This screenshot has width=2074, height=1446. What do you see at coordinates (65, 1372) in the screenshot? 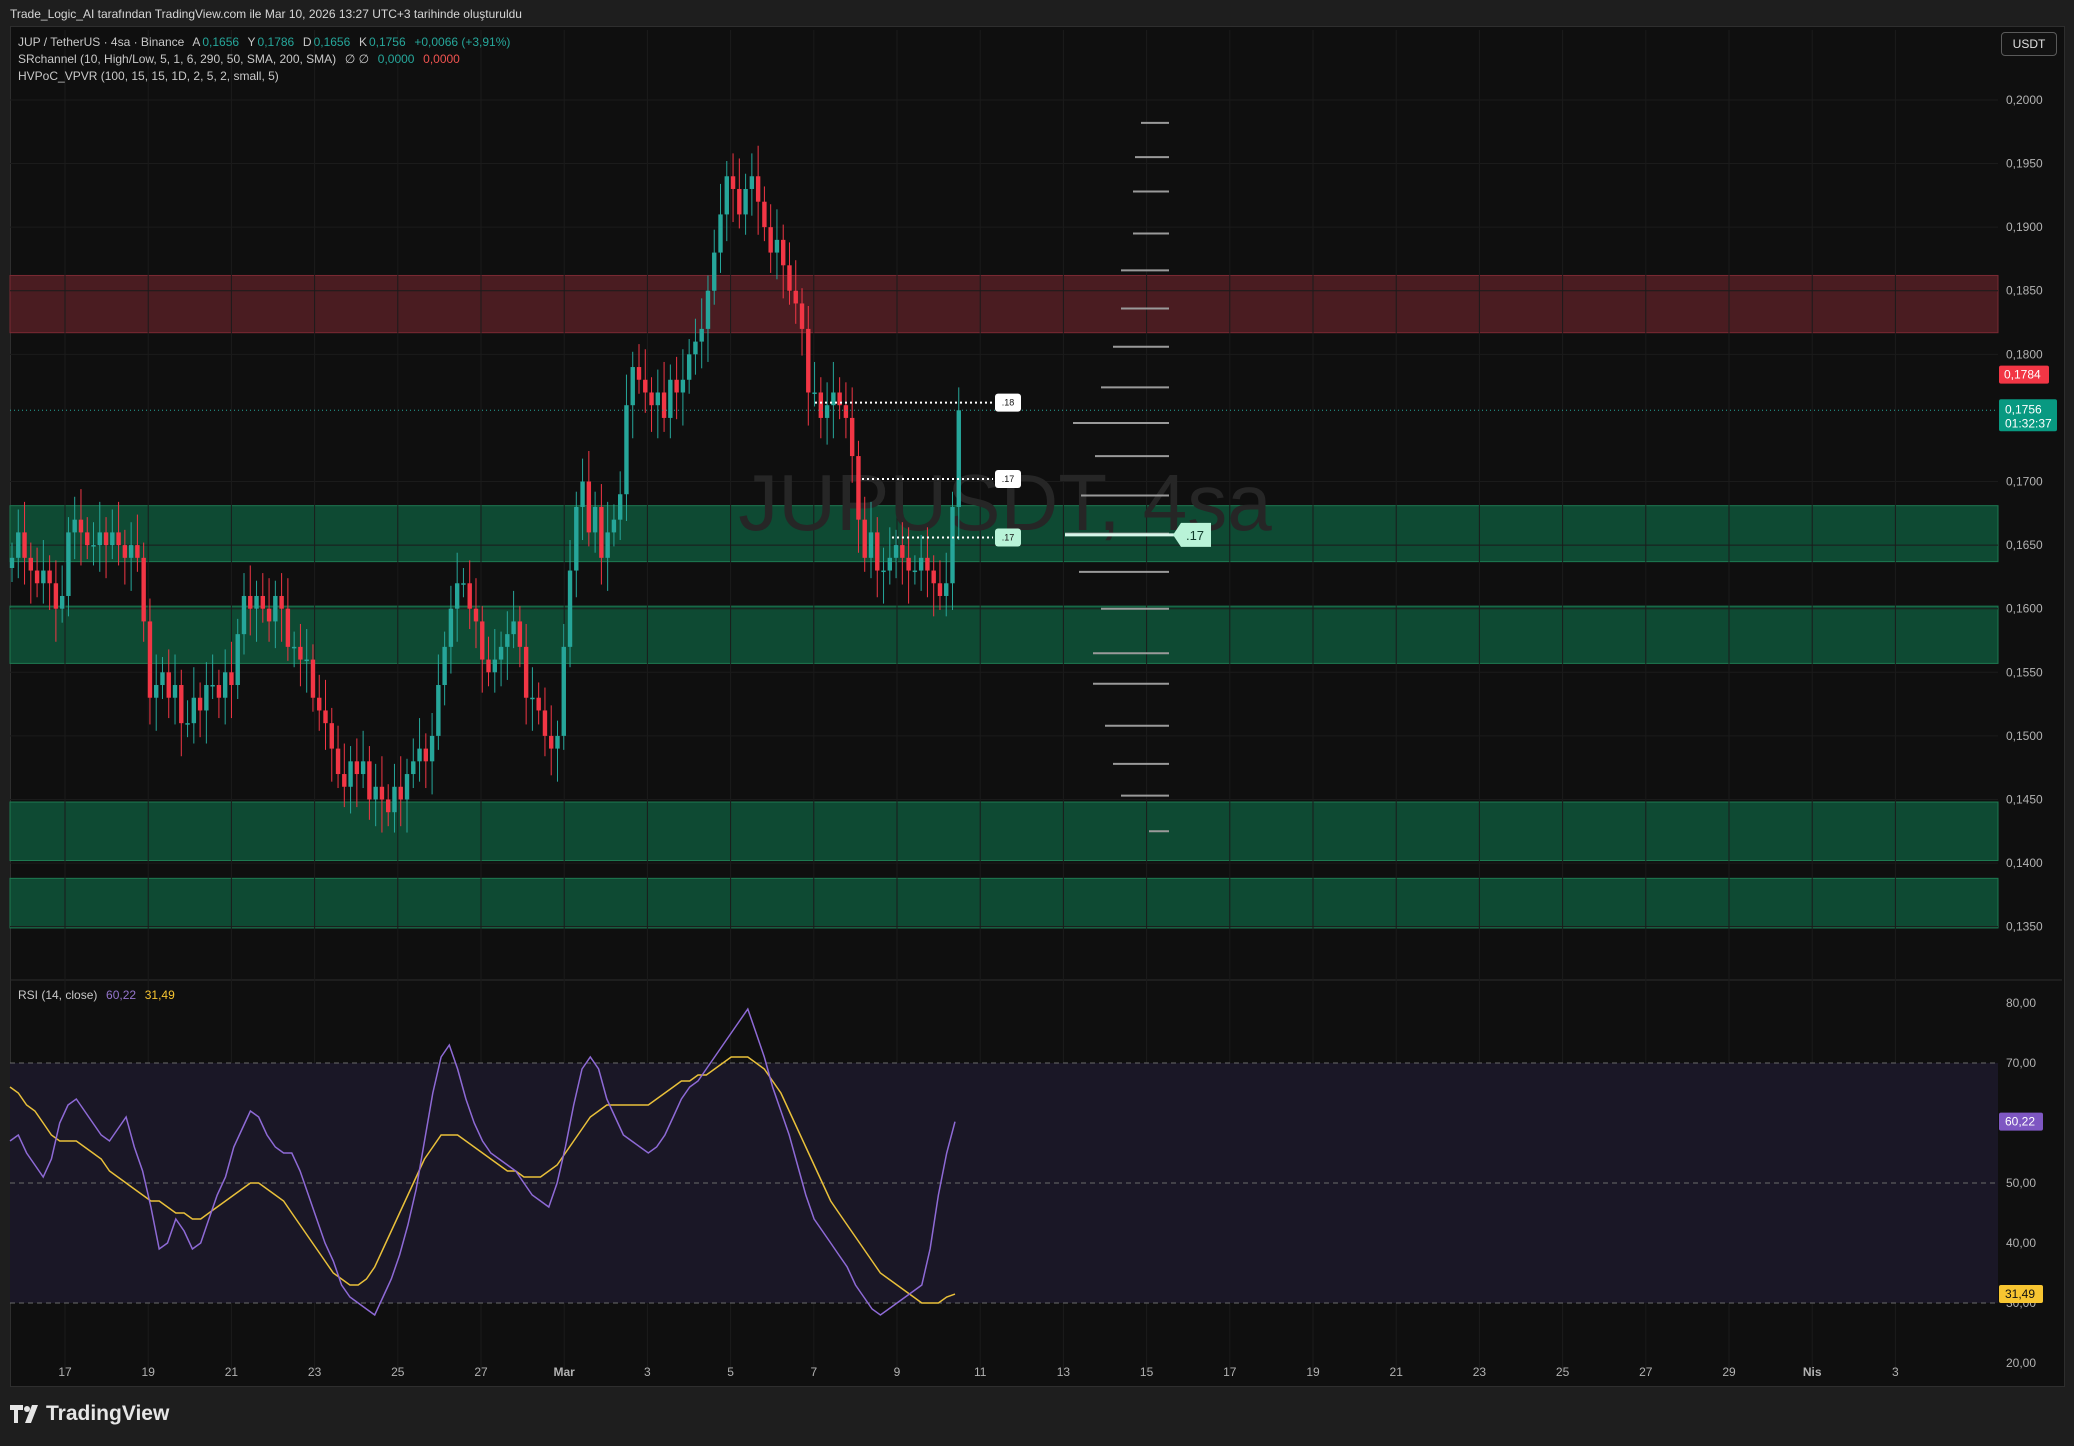
I see `time-tick-label: 17` at bounding box center [65, 1372].